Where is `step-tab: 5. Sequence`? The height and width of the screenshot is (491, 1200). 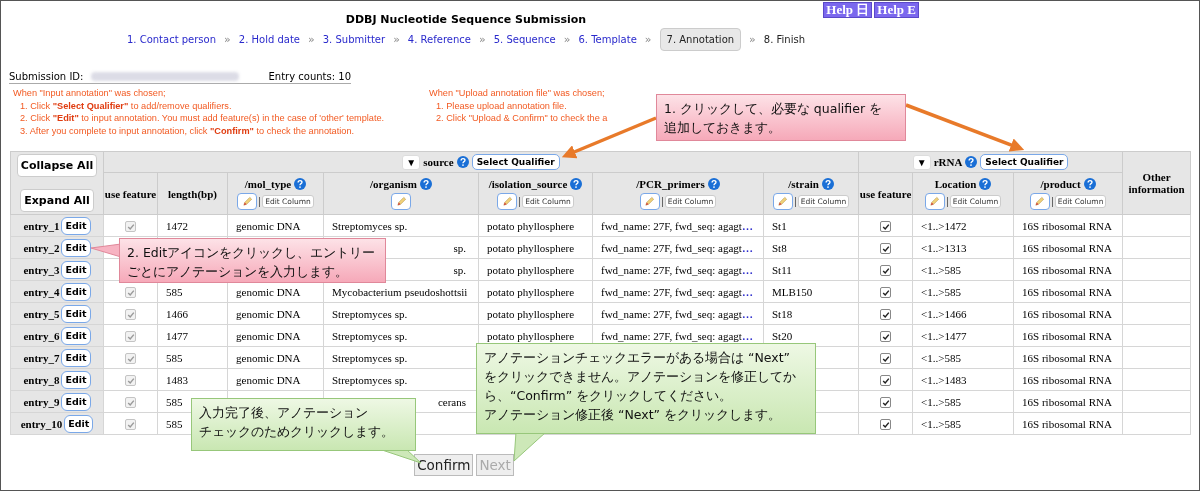
step-tab: 5. Sequence is located at coordinates (524, 39).